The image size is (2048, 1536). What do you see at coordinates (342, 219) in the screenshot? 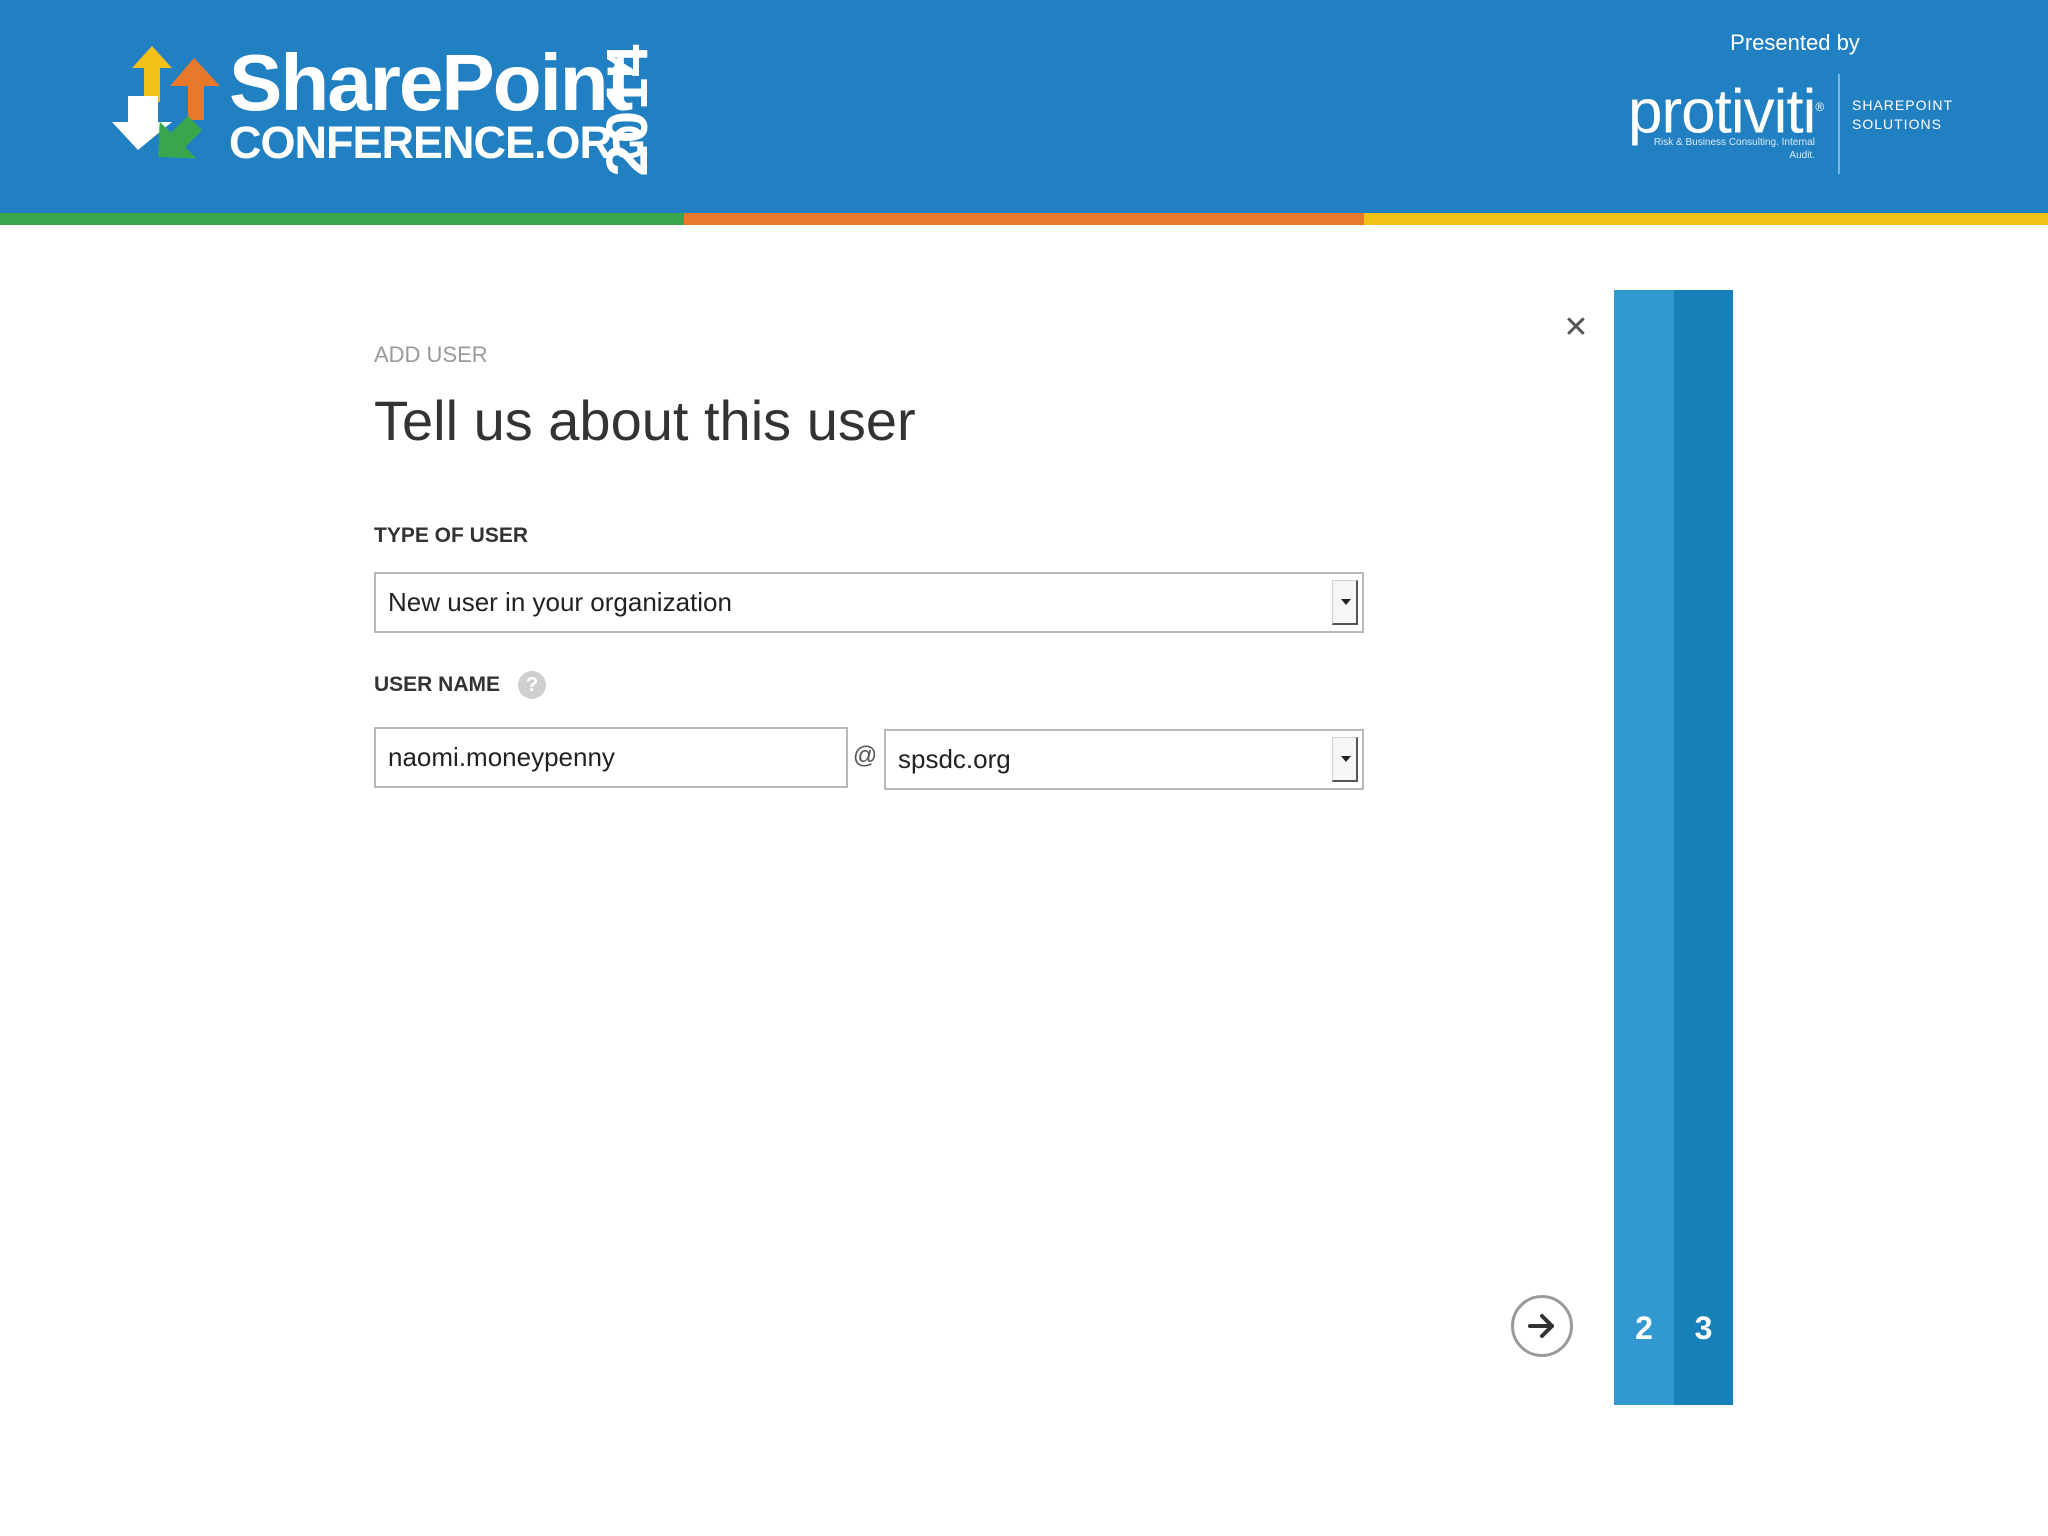
I see `header-stripe-green` at bounding box center [342, 219].